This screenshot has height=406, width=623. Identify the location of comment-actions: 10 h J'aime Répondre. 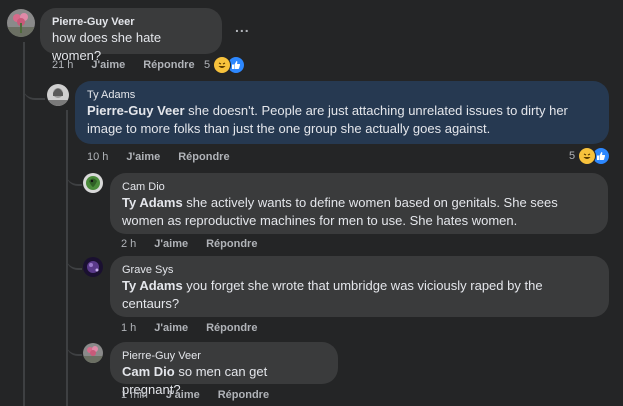
(158, 157).